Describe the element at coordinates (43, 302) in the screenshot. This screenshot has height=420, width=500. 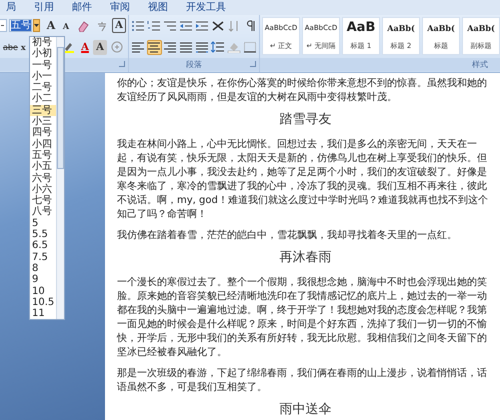
I see `list-item: 10.5` at that location.